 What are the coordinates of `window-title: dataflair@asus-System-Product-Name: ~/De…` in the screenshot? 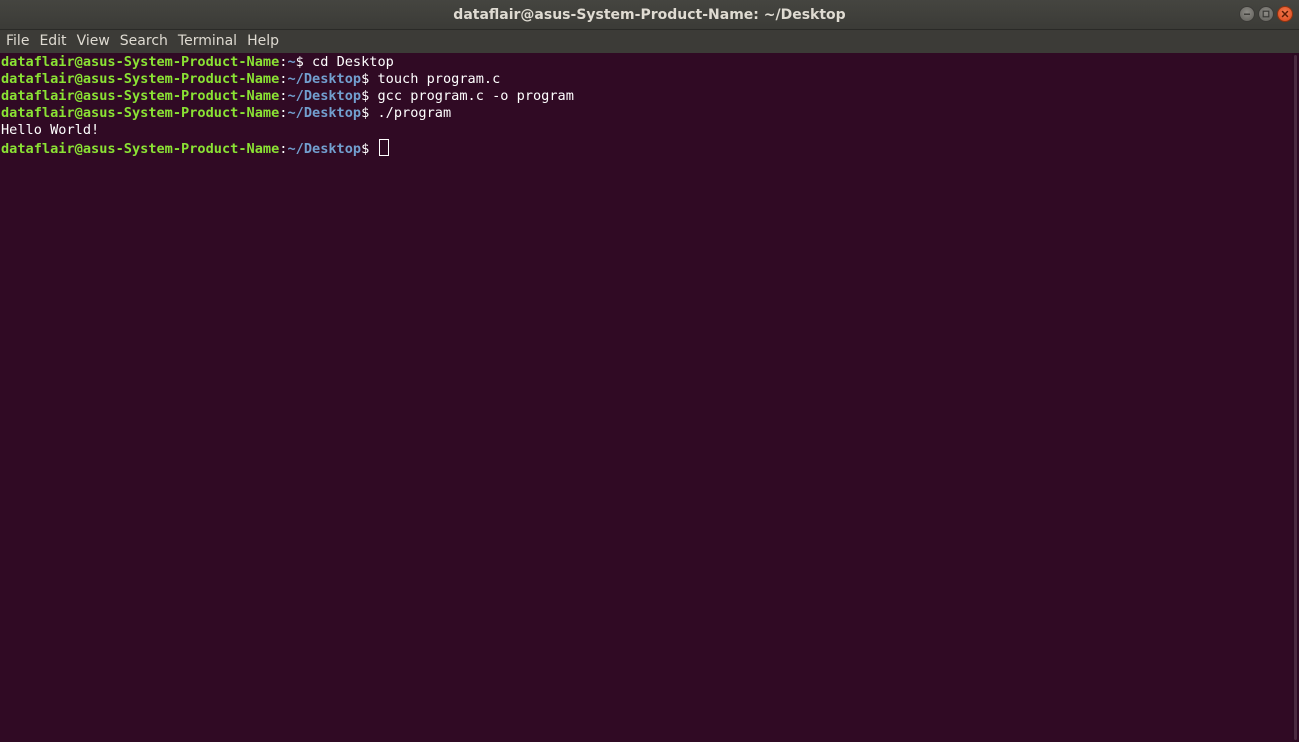 It's located at (649, 15).